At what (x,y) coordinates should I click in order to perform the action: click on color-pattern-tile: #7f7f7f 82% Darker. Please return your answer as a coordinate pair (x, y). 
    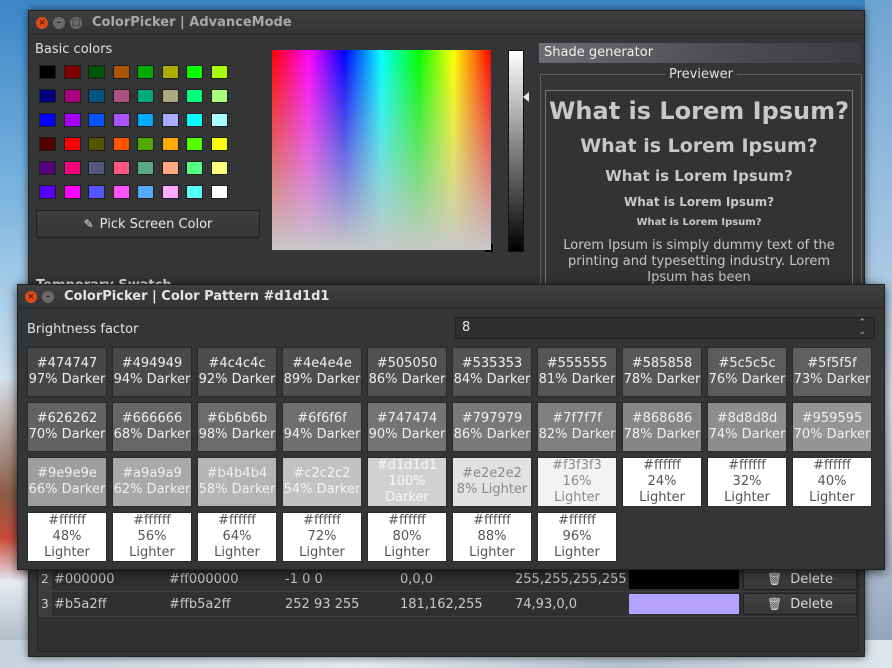
    Looking at the image, I should click on (577, 427).